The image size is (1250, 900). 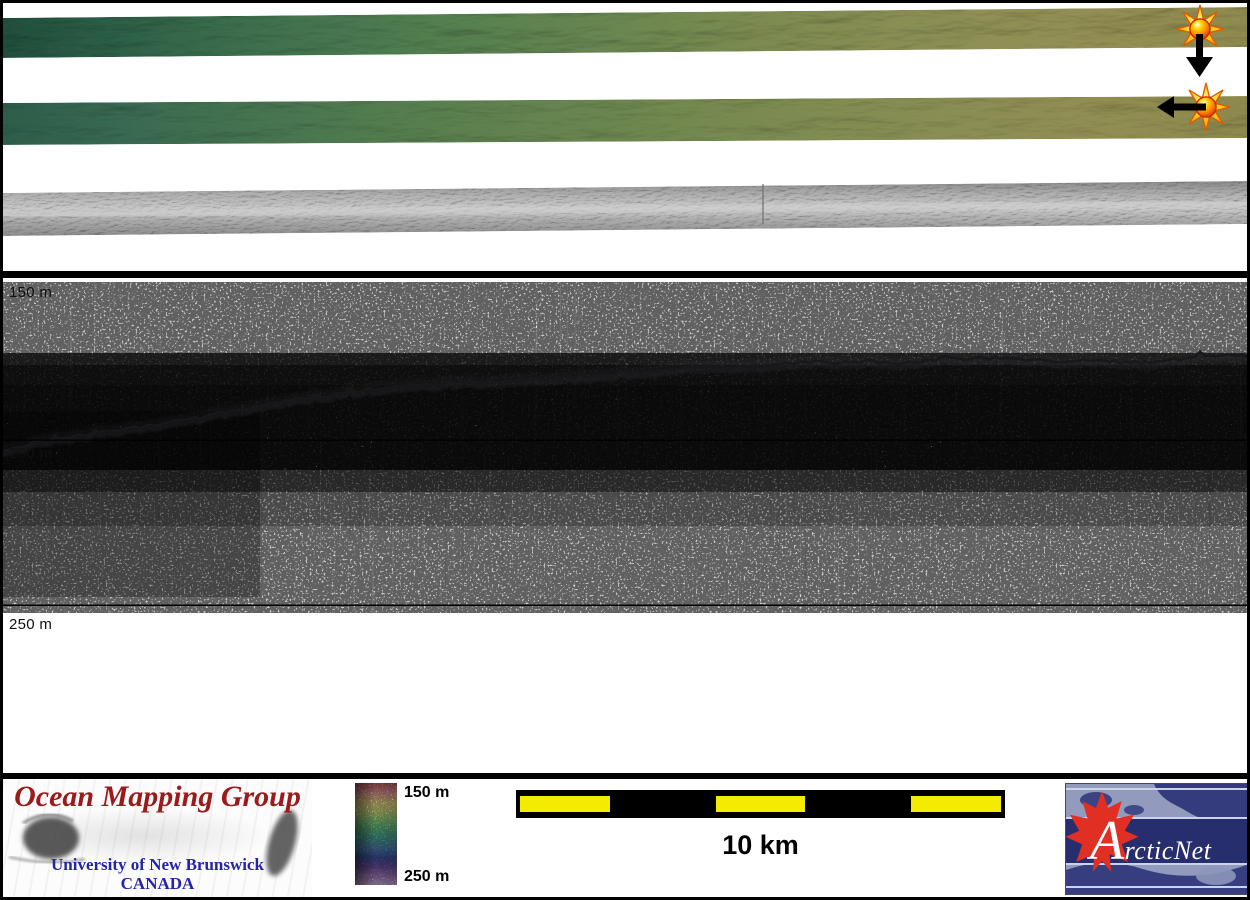 What do you see at coordinates (427, 876) in the screenshot?
I see `colorbar-label-bottom: 250 m` at bounding box center [427, 876].